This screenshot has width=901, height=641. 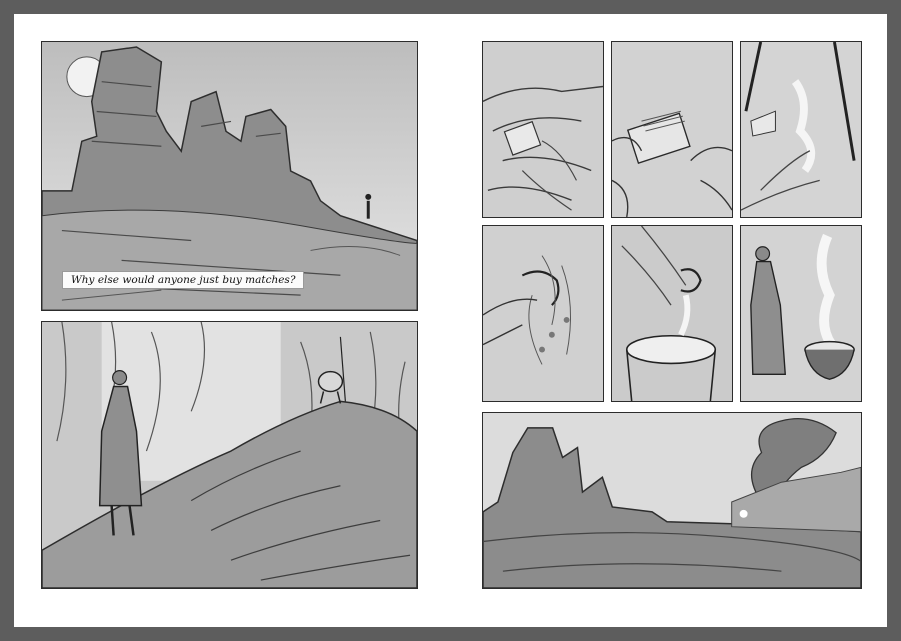 I want to click on panel-cauldron-herbs-art, so click(x=672, y=313).